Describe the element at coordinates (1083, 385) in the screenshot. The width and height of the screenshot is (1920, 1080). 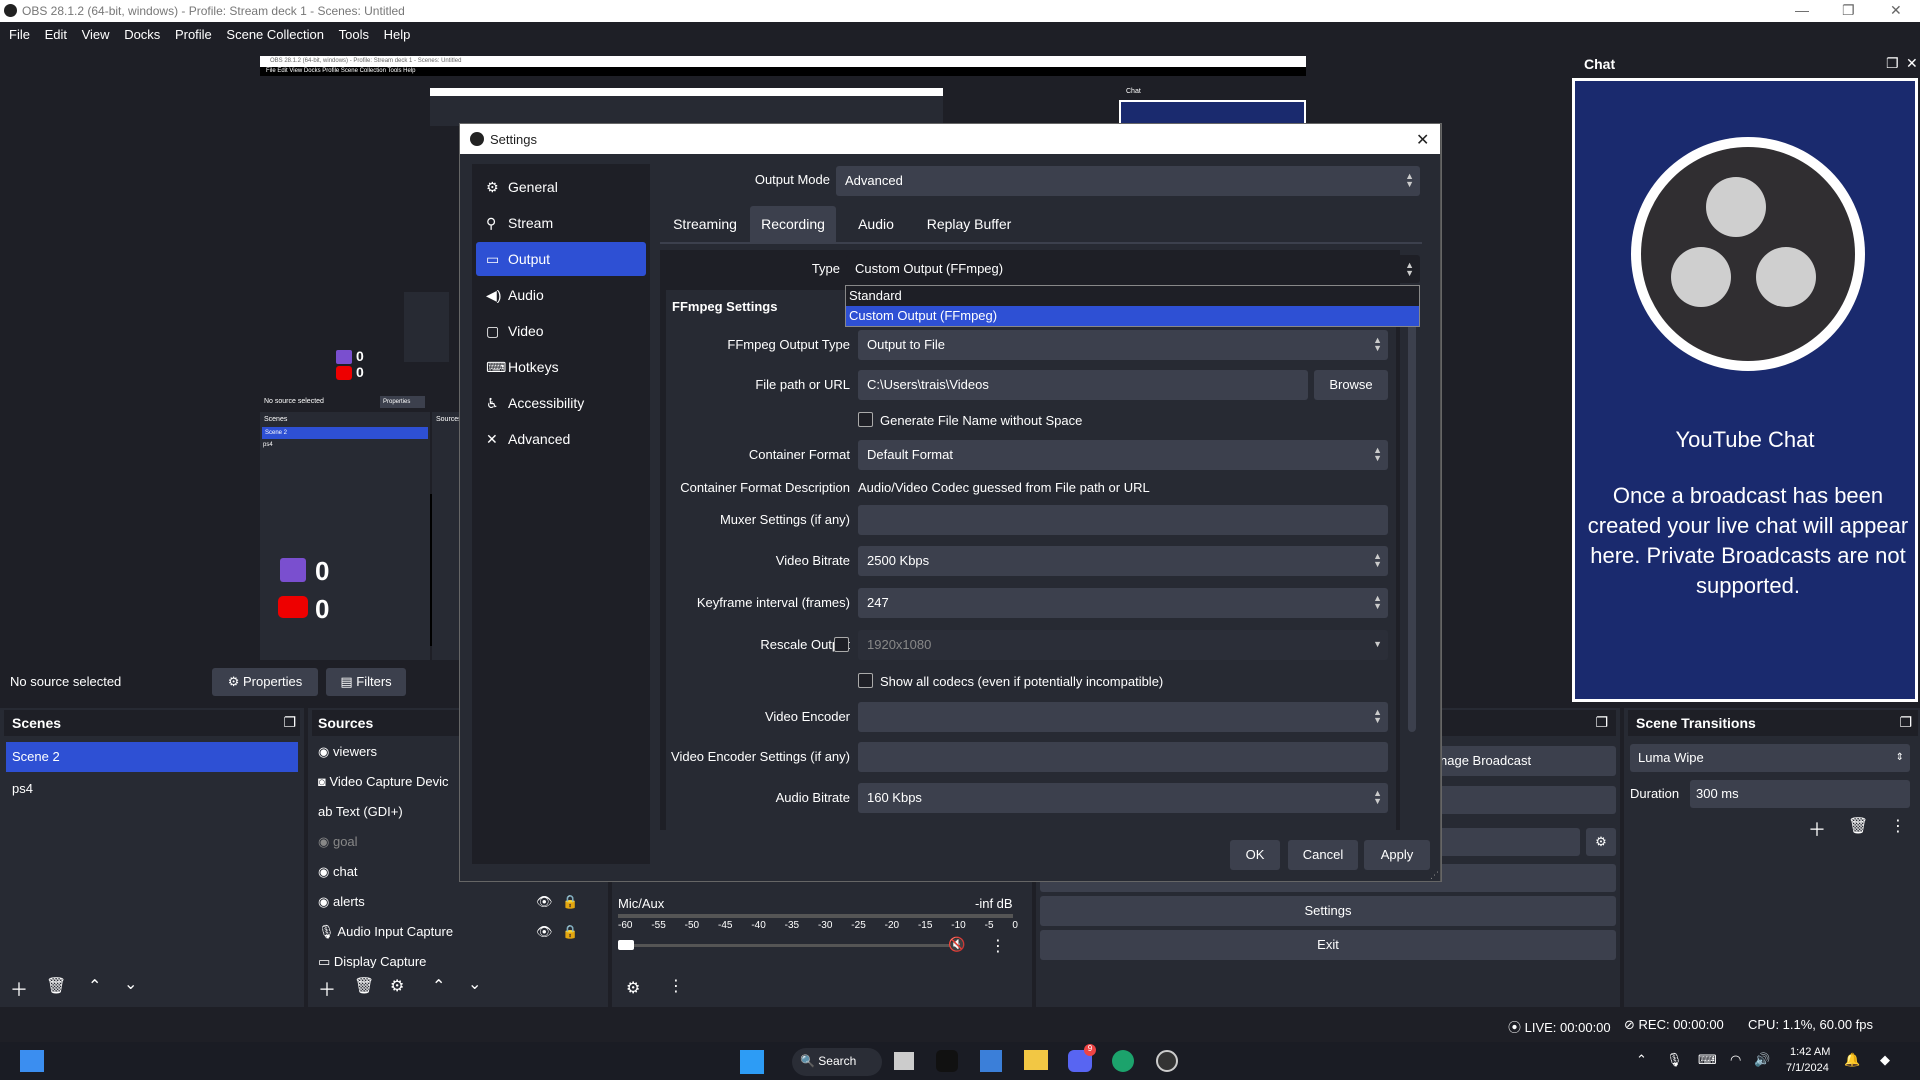
I see `file-path-input: C:\Users\trais\Videos` at that location.